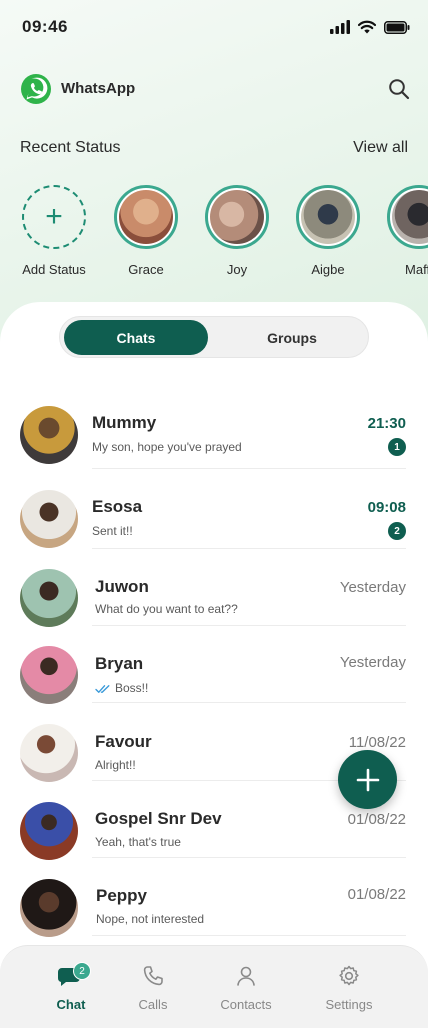 The height and width of the screenshot is (1028, 428). I want to click on chat-preview: Nope, not interested, so click(150, 919).